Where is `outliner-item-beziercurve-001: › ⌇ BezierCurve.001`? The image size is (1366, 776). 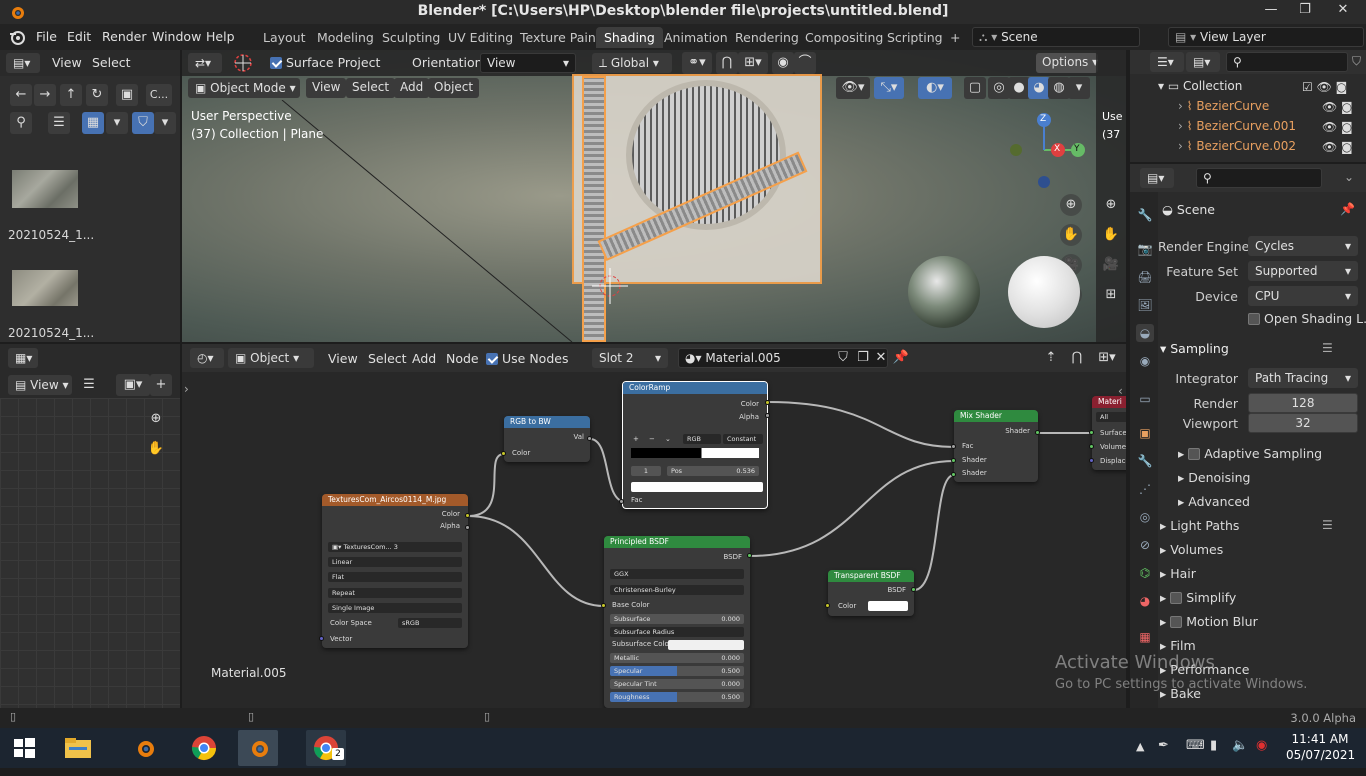 outliner-item-beziercurve-001: › ⌇ BezierCurve.001 is located at coordinates (1237, 126).